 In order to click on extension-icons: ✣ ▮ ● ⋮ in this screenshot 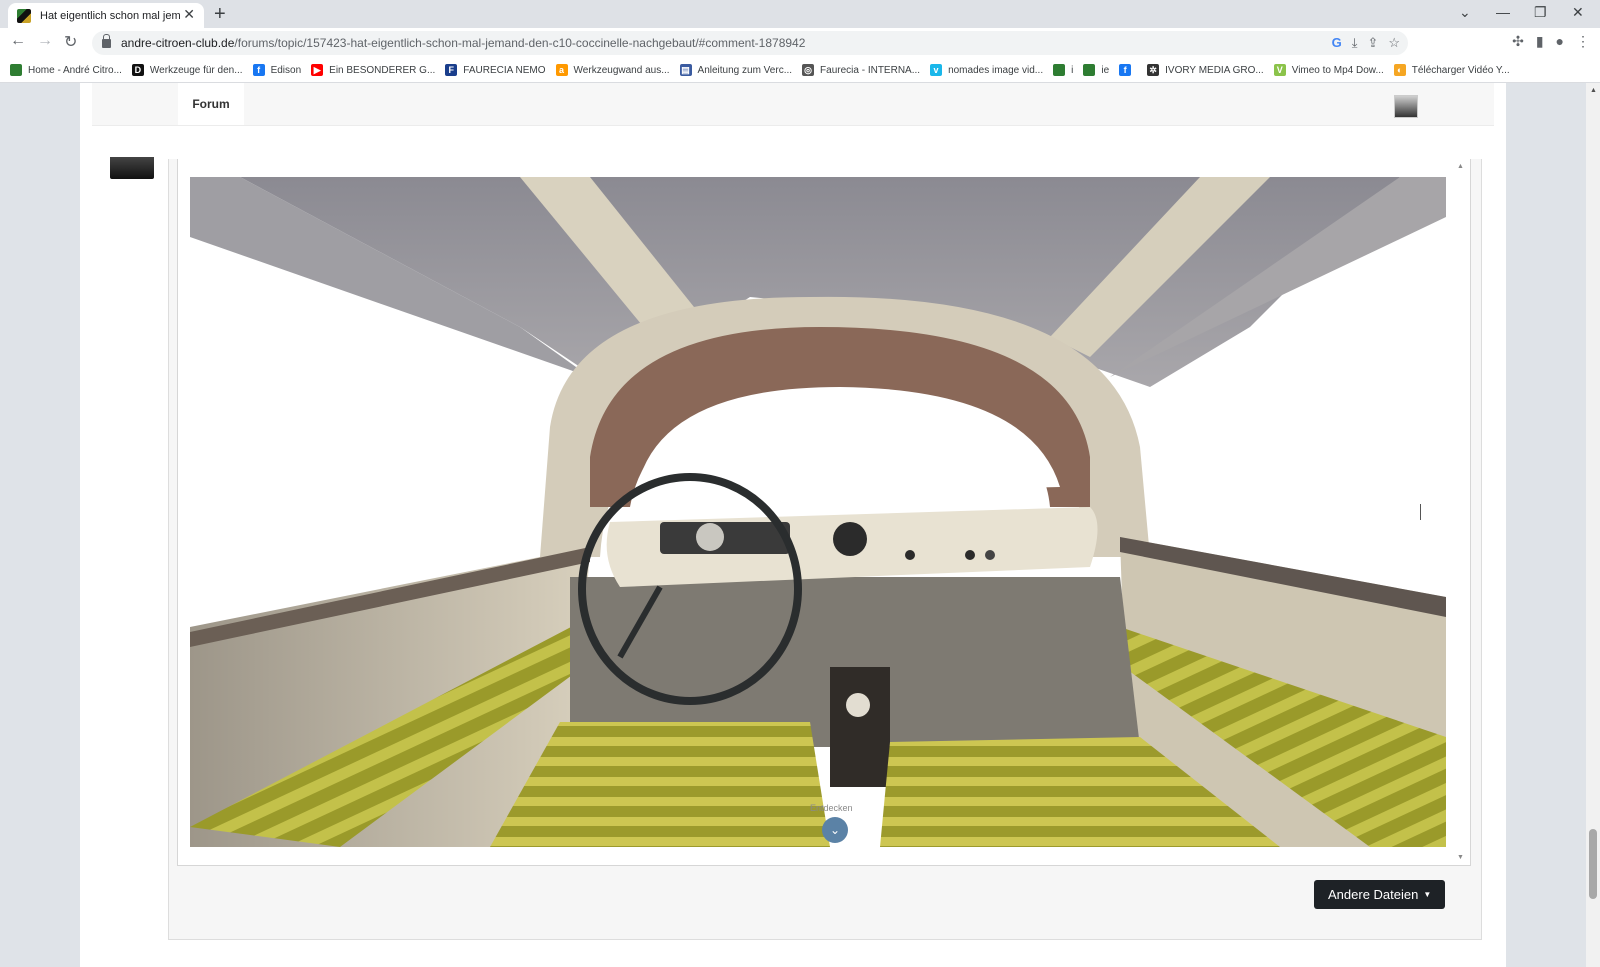, I will do `click(1551, 41)`.